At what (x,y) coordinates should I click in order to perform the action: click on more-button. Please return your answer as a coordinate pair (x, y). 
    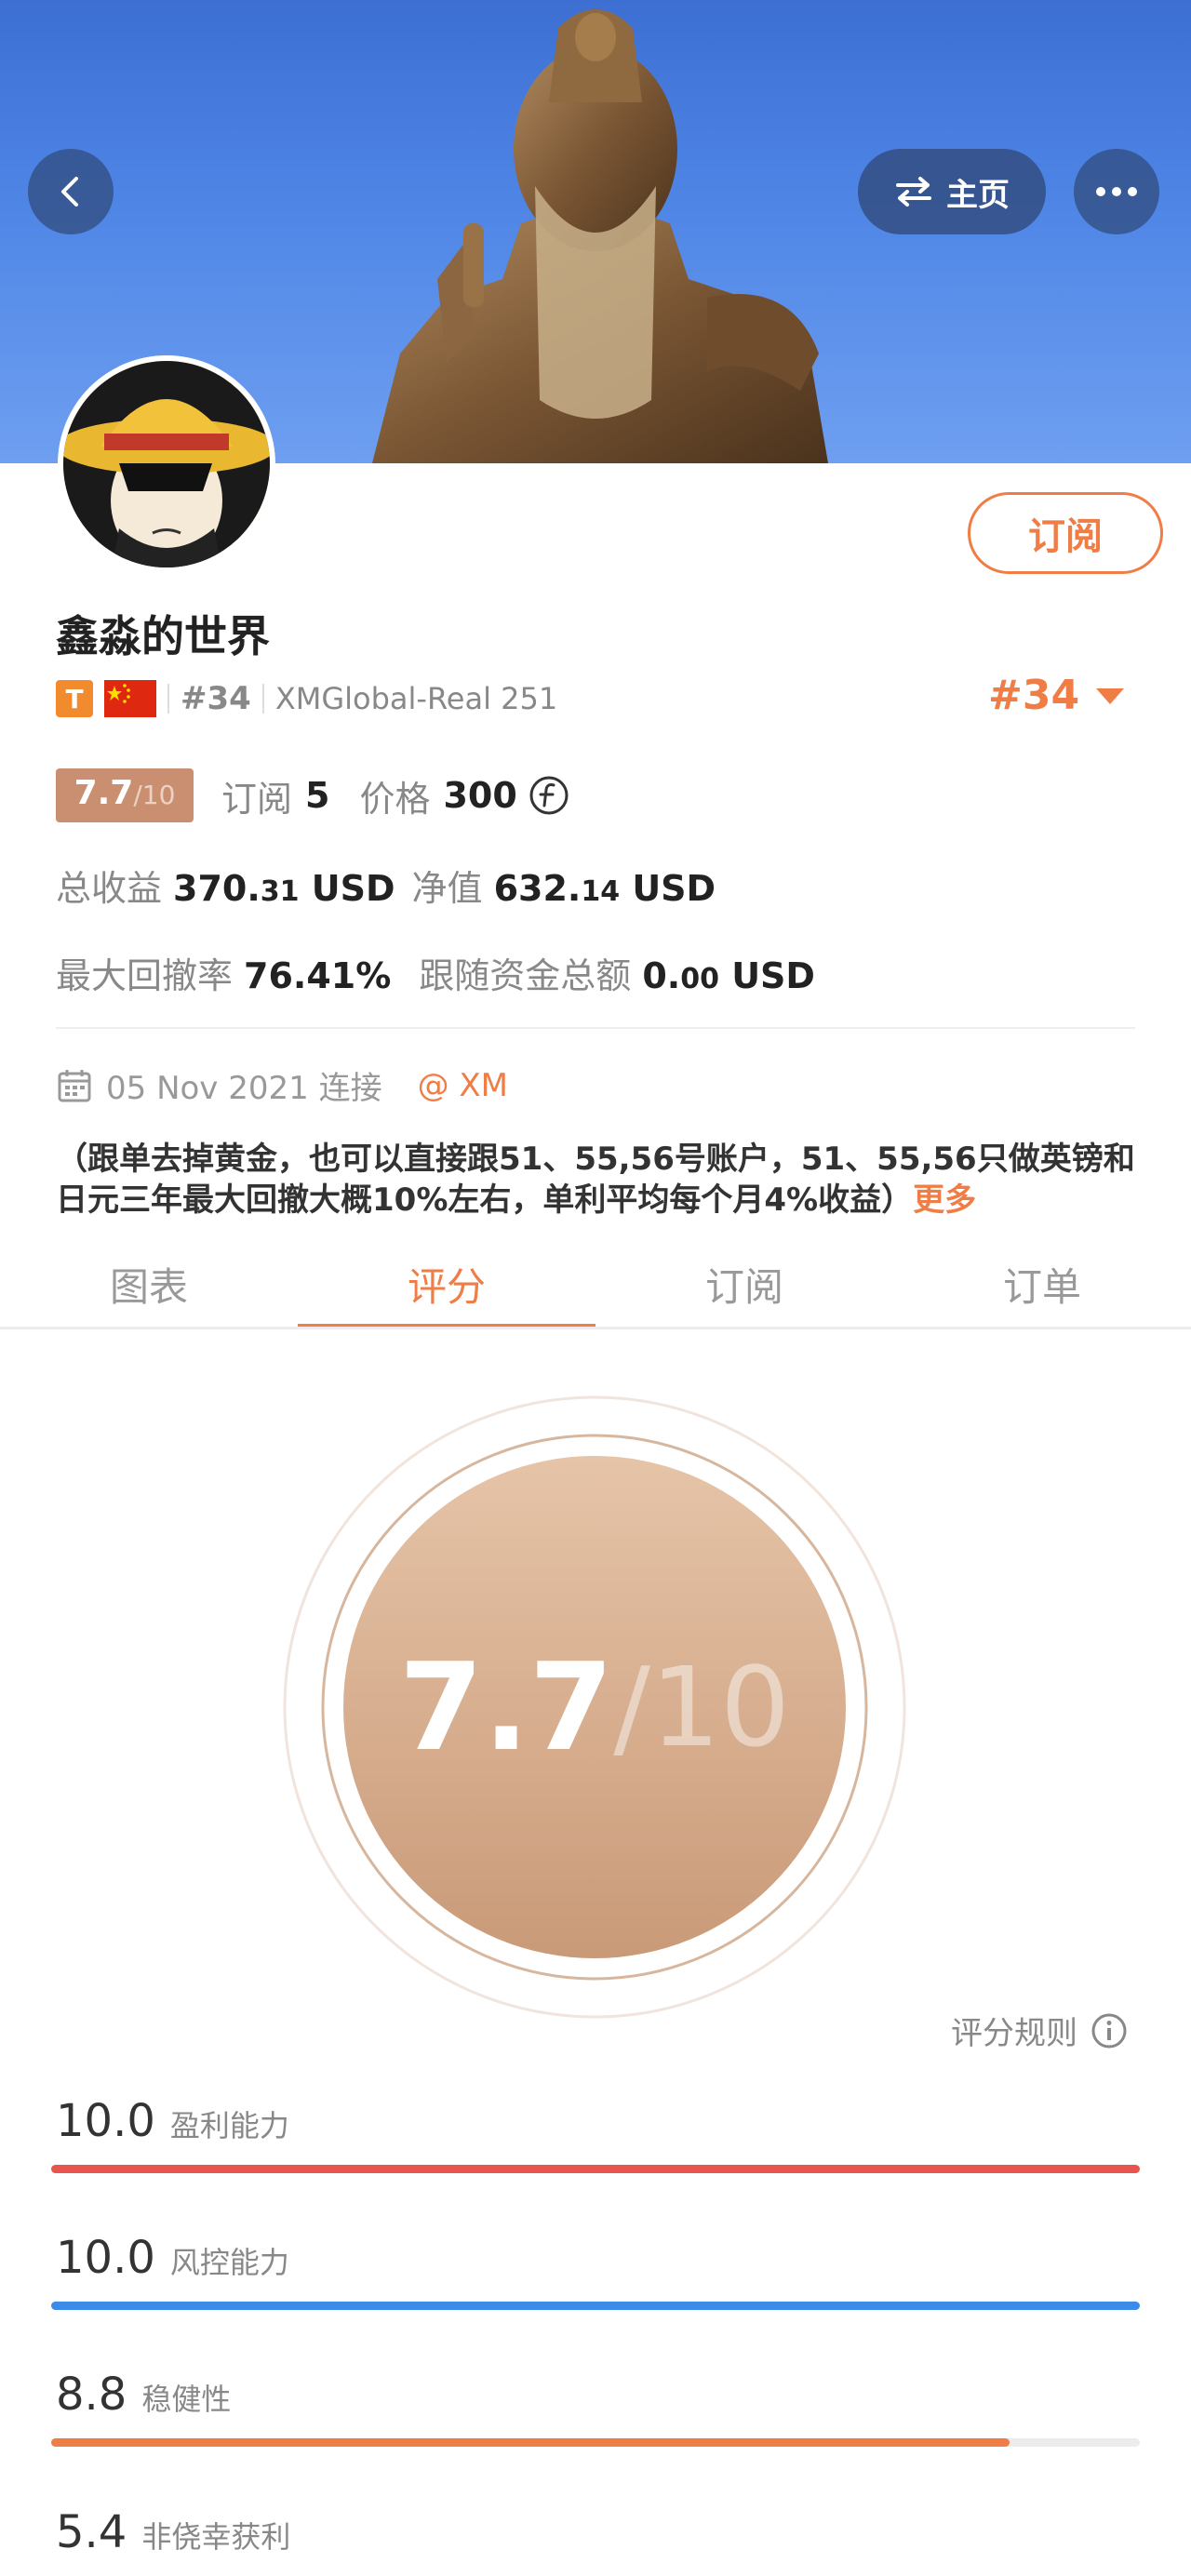
    Looking at the image, I should click on (1116, 191).